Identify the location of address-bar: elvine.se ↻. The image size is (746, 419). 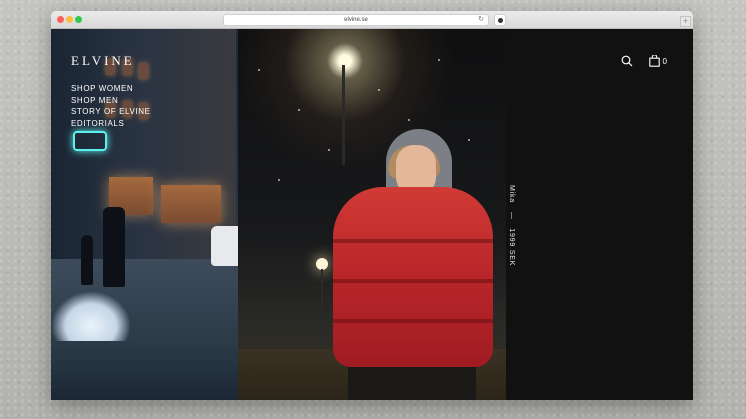
(356, 20).